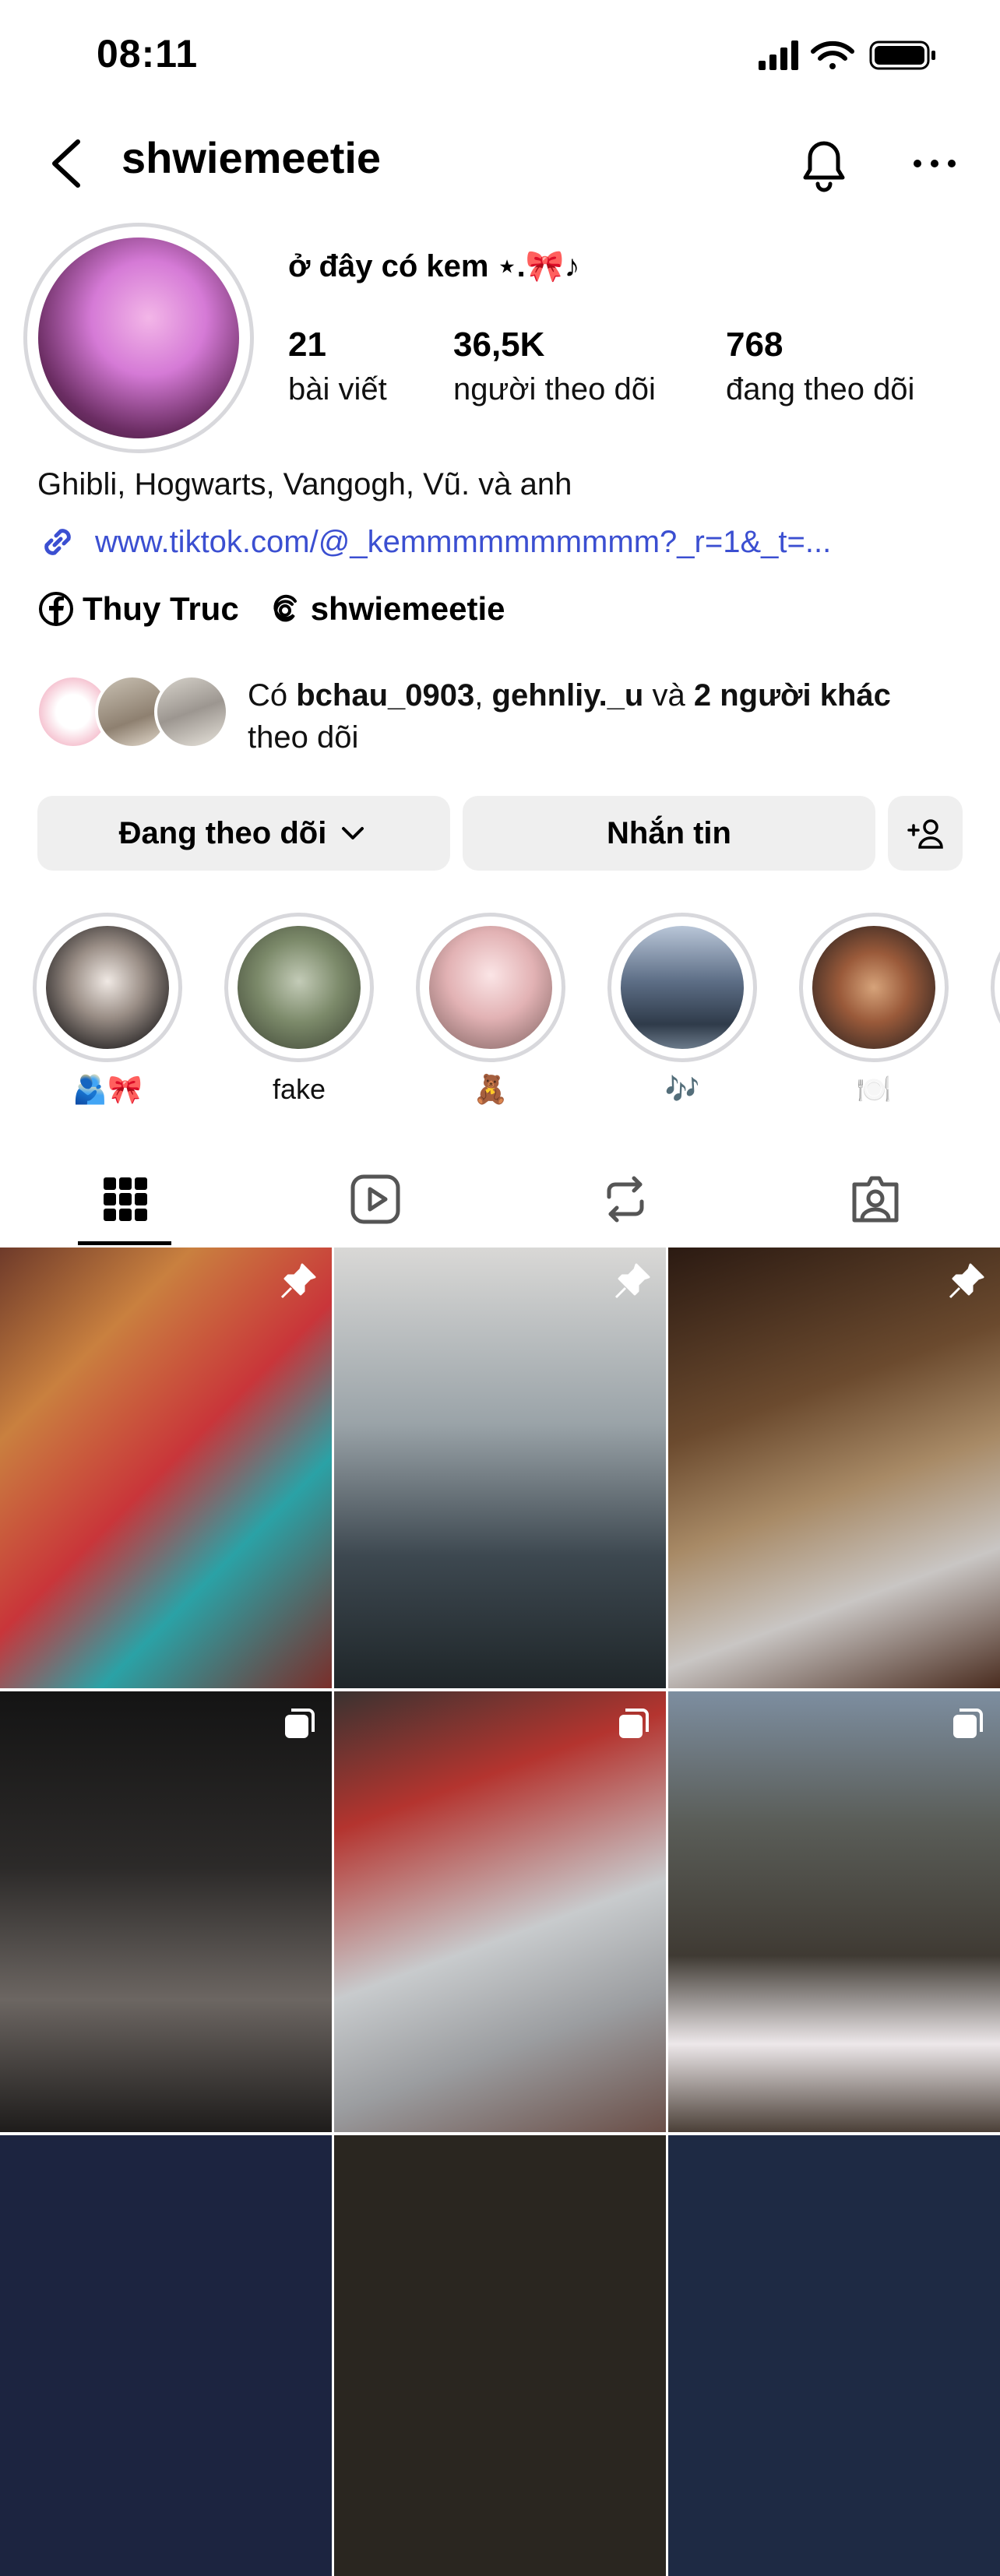 Image resolution: width=1000 pixels, height=2576 pixels. I want to click on add-user-icon, so click(925, 834).